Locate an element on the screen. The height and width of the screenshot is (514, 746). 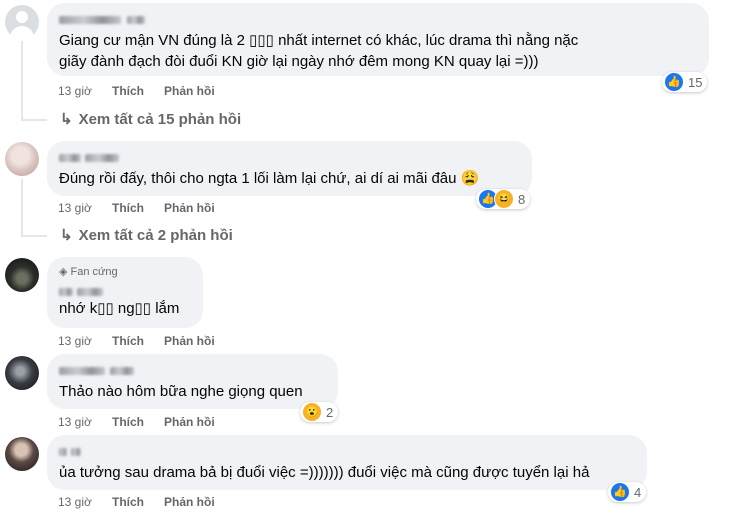
diamond-icon: ◈ is located at coordinates (63, 272).